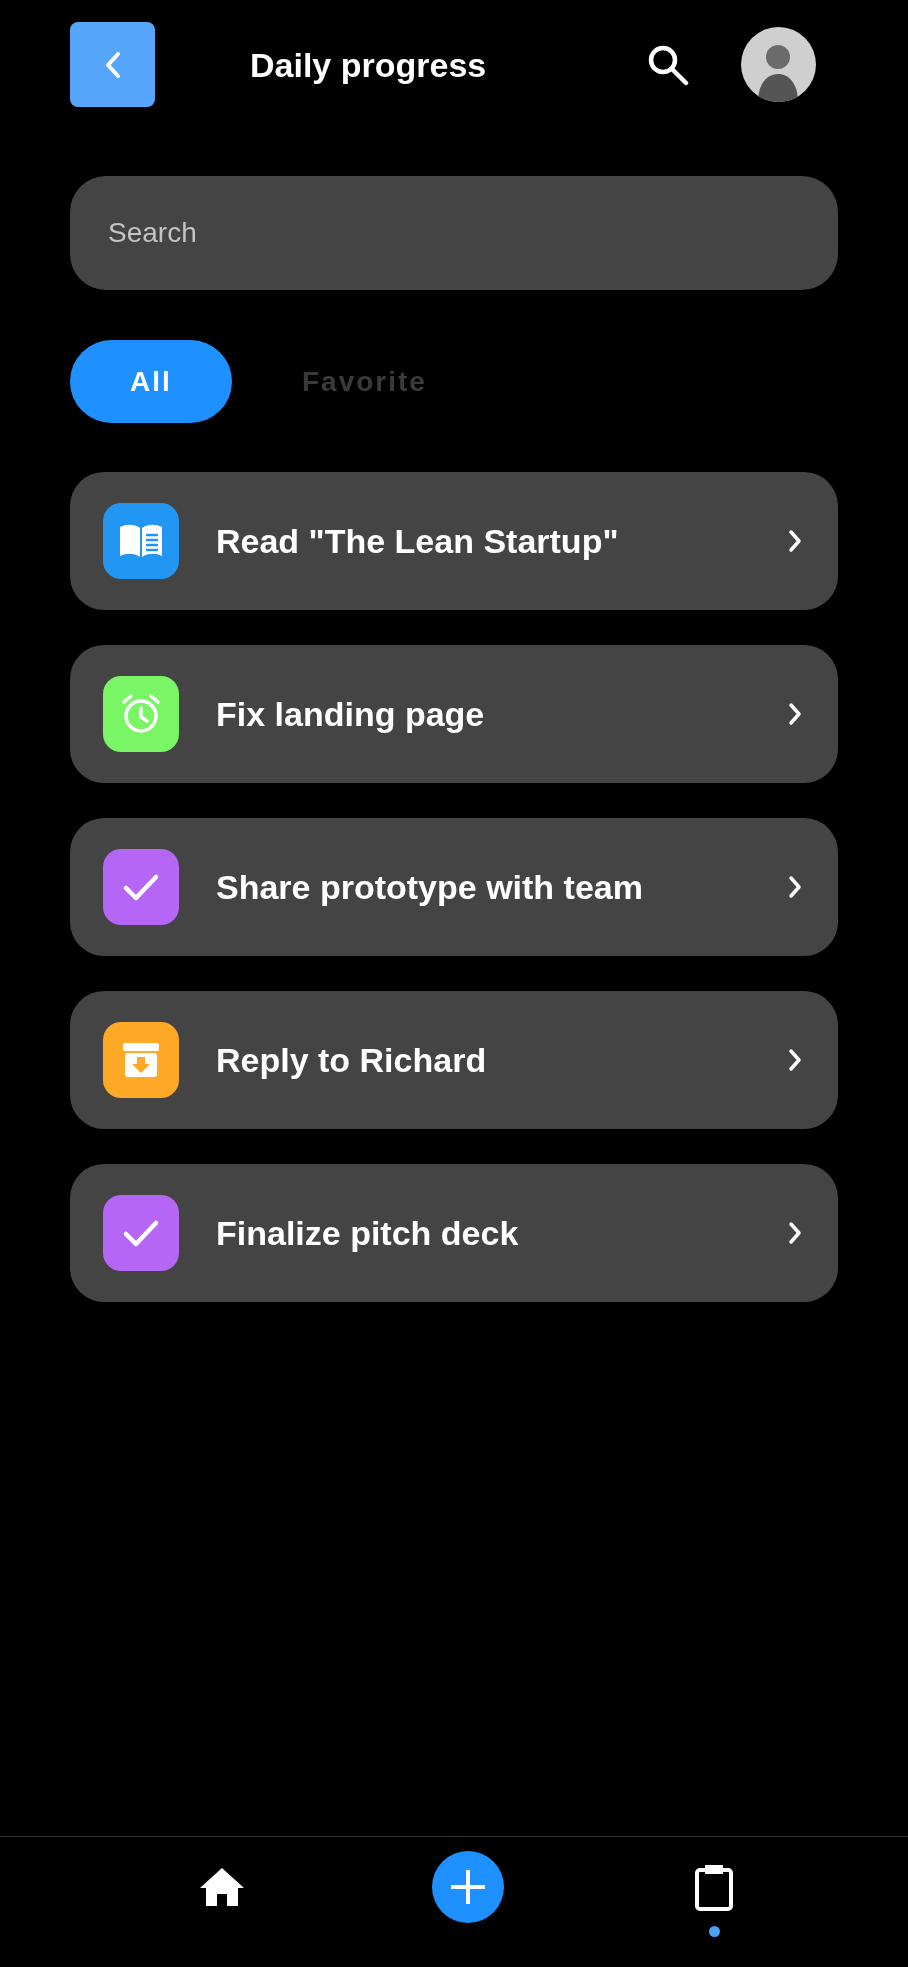  Describe the element at coordinates (112, 64) in the screenshot. I see `back-chevron-icon` at that location.